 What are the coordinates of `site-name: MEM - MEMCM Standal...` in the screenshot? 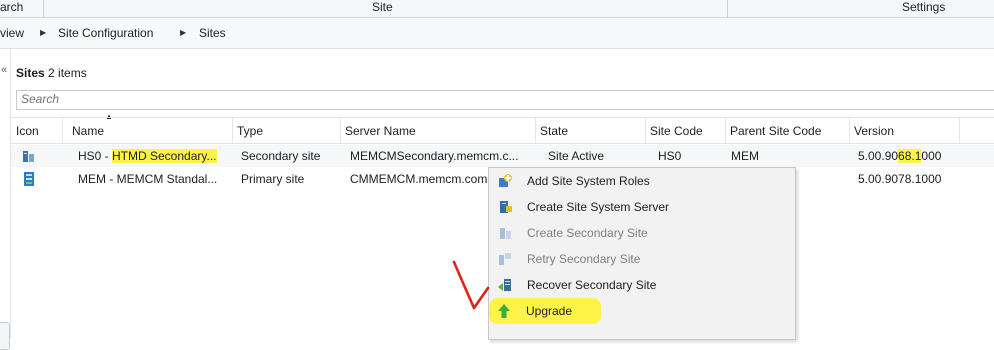 It's located at (148, 179).